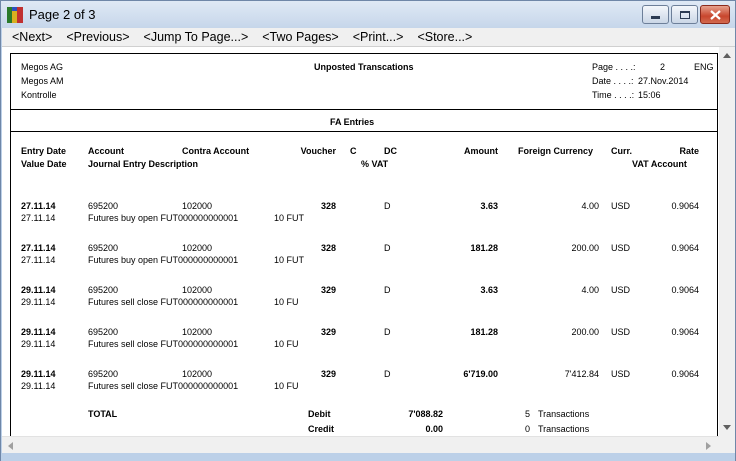 This screenshot has height=461, width=736. I want to click on menu-two-pages: <Two Pages>, so click(300, 37).